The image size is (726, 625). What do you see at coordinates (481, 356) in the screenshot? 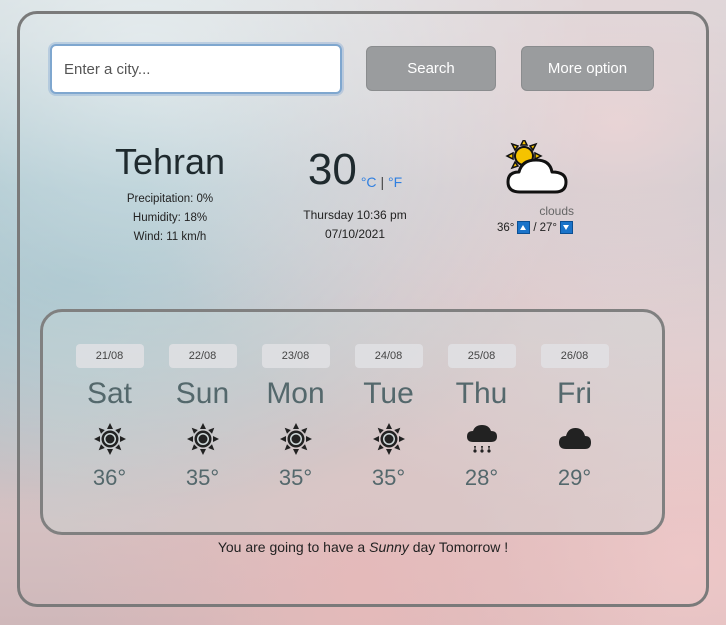
I see `forecast-date: 25/08` at bounding box center [481, 356].